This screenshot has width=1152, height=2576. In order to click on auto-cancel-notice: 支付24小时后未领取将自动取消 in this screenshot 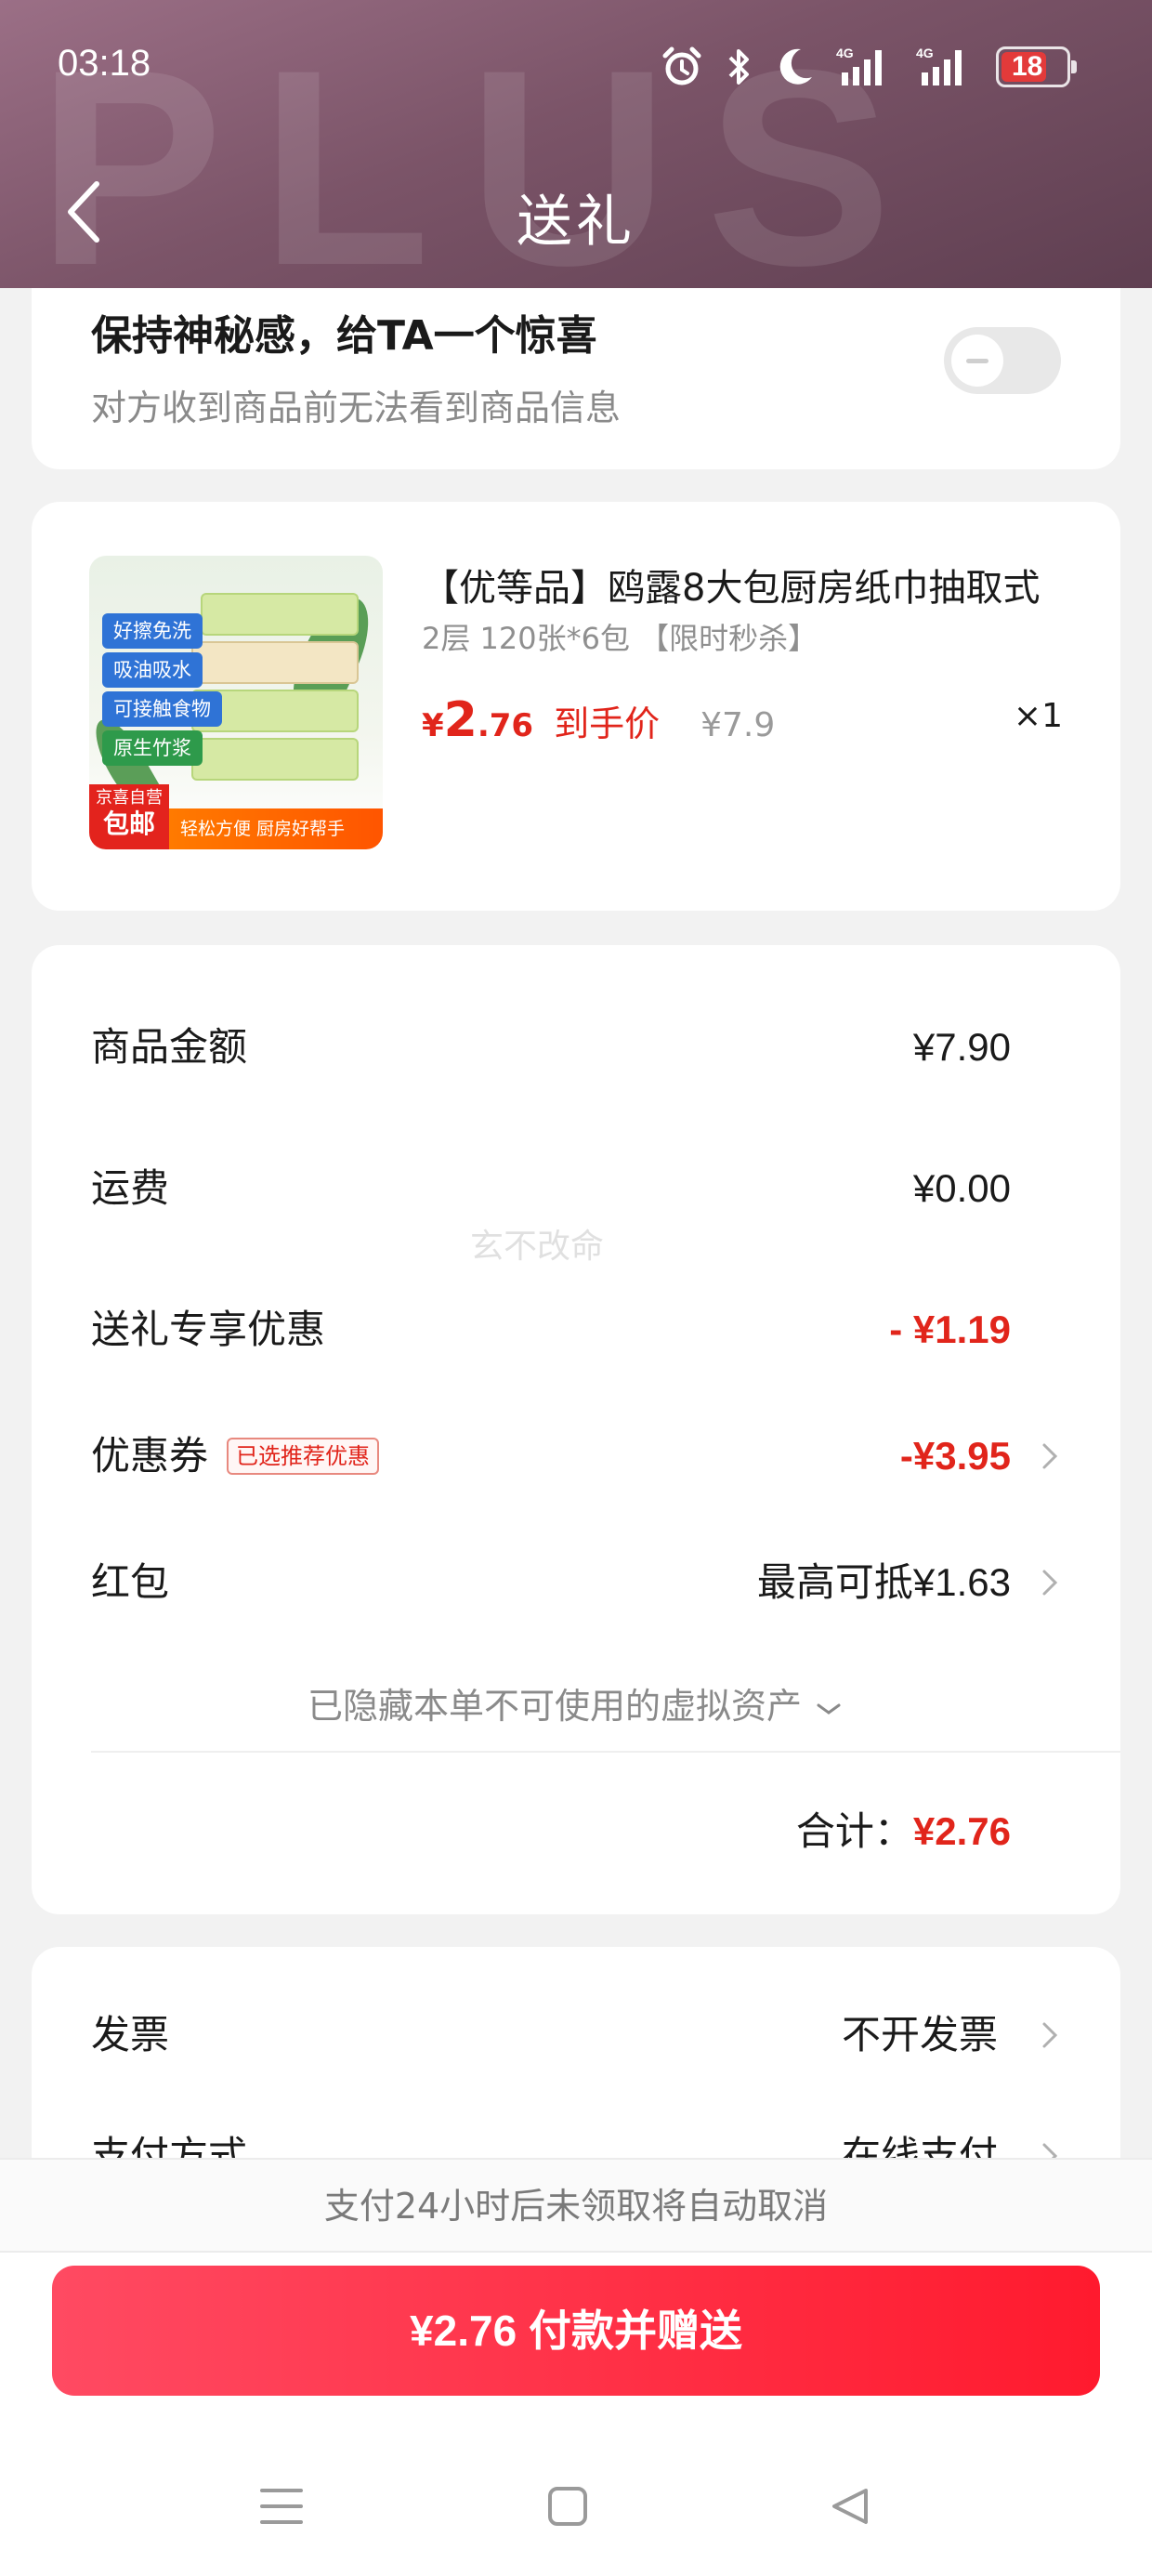, I will do `click(576, 2204)`.